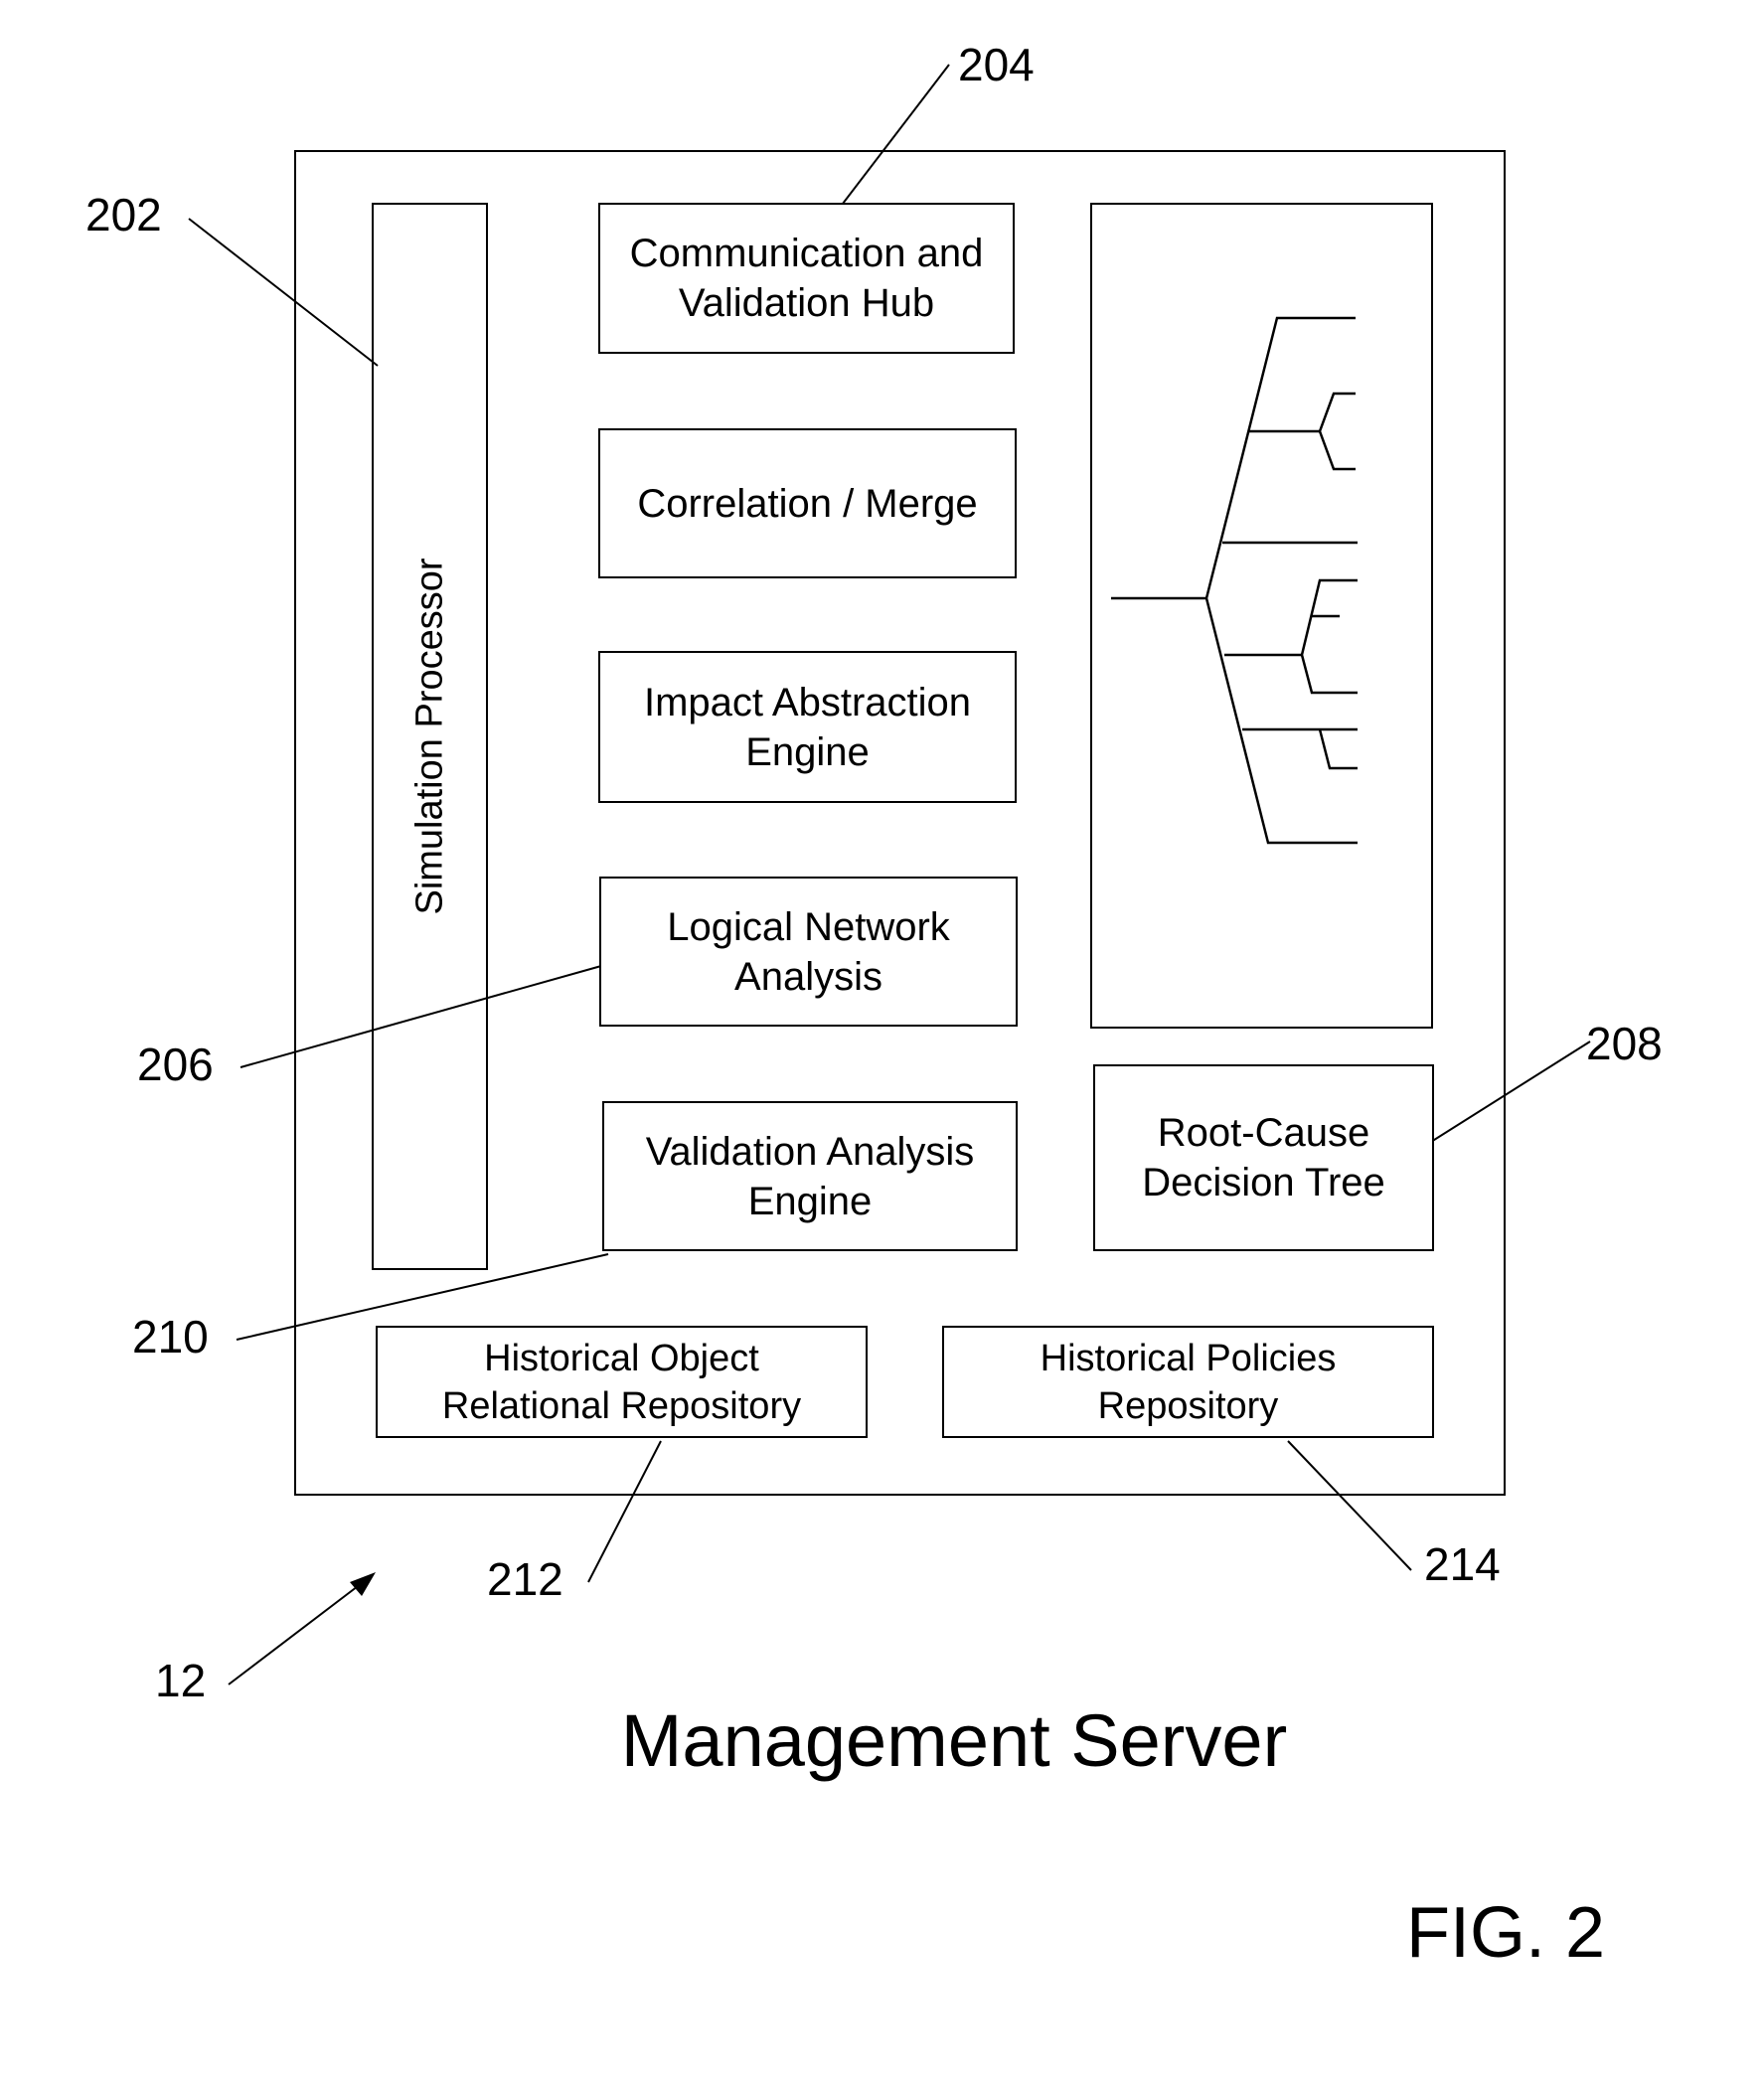  What do you see at coordinates (181, 1680) in the screenshot?
I see `ref-12: 12` at bounding box center [181, 1680].